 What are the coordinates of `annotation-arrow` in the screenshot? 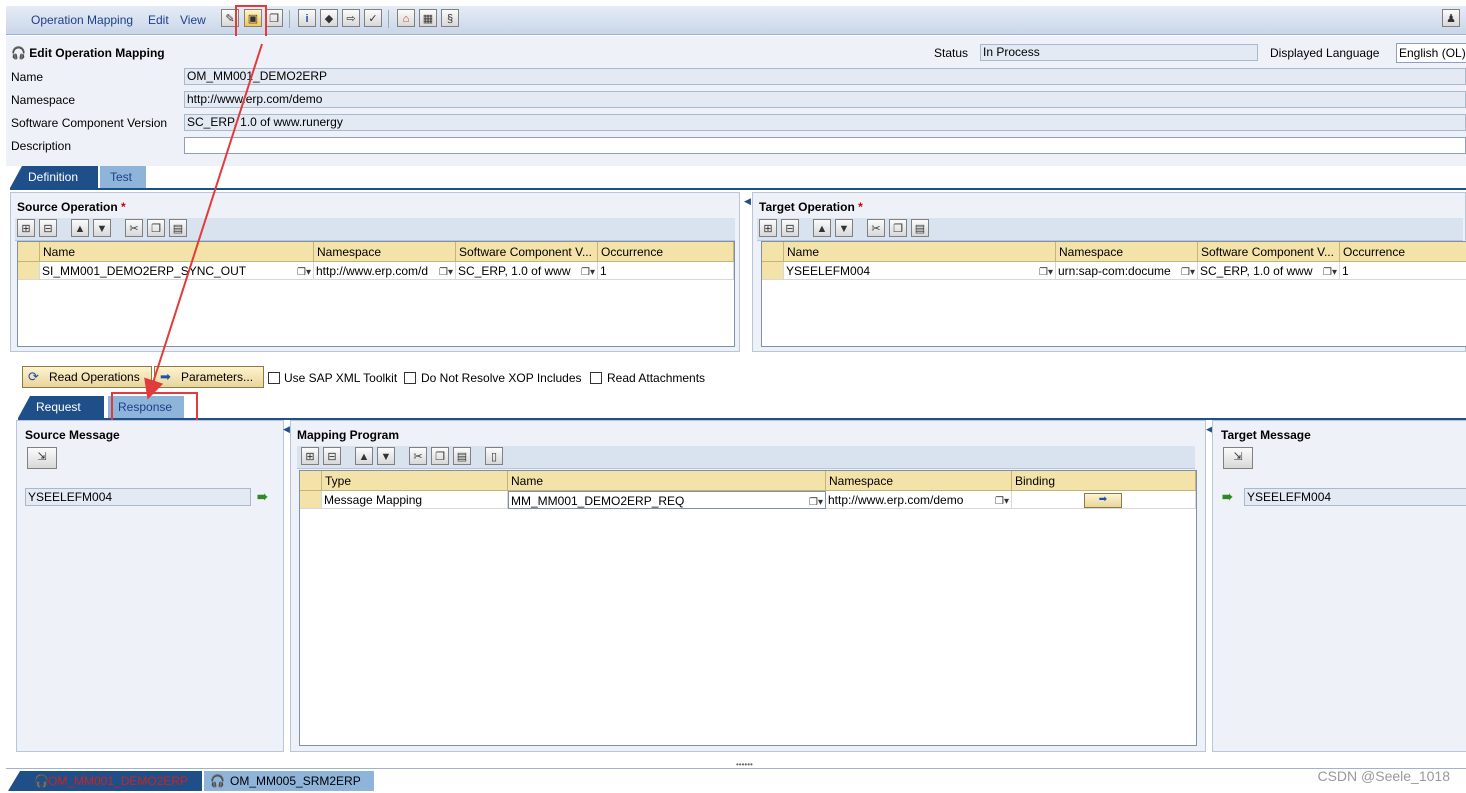 It's located at (203, 221).